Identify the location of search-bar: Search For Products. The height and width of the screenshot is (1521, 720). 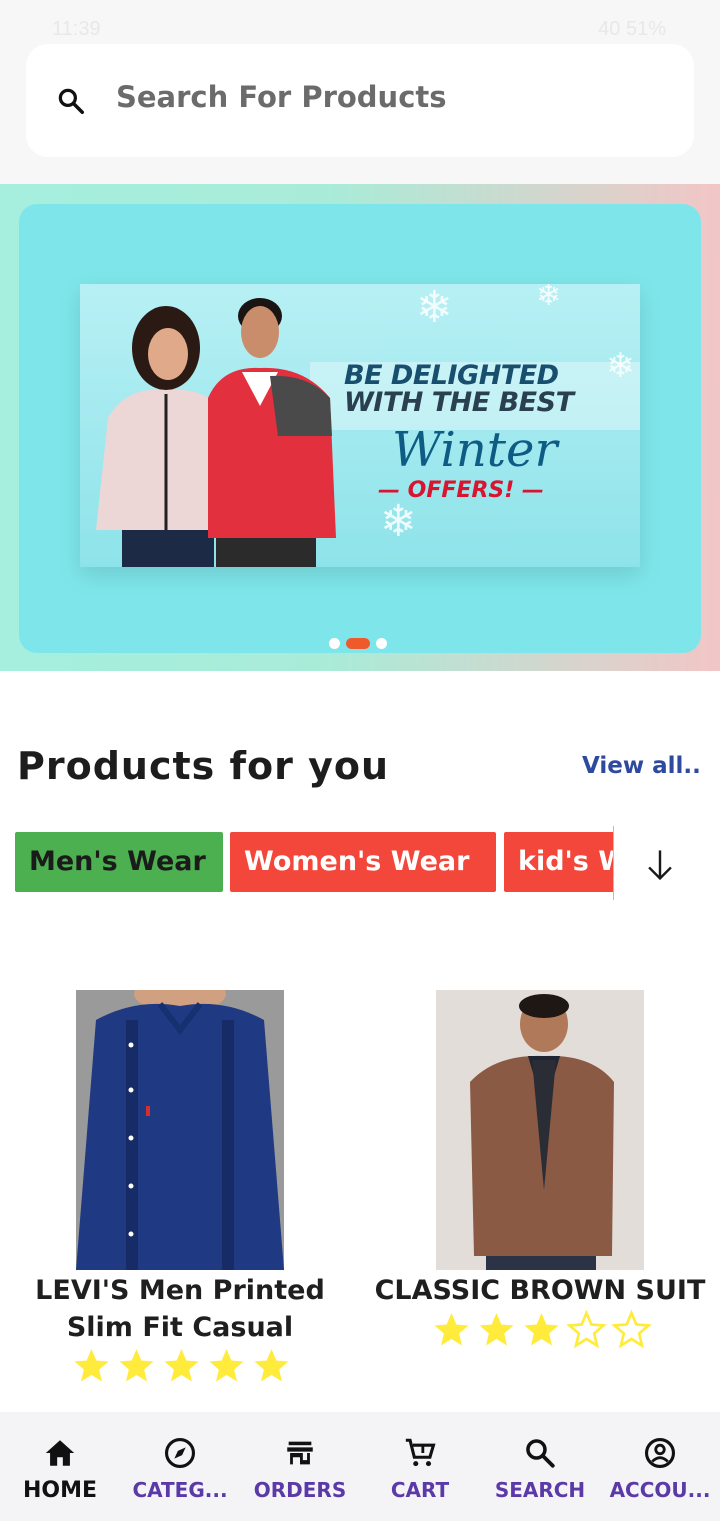
(360, 100).